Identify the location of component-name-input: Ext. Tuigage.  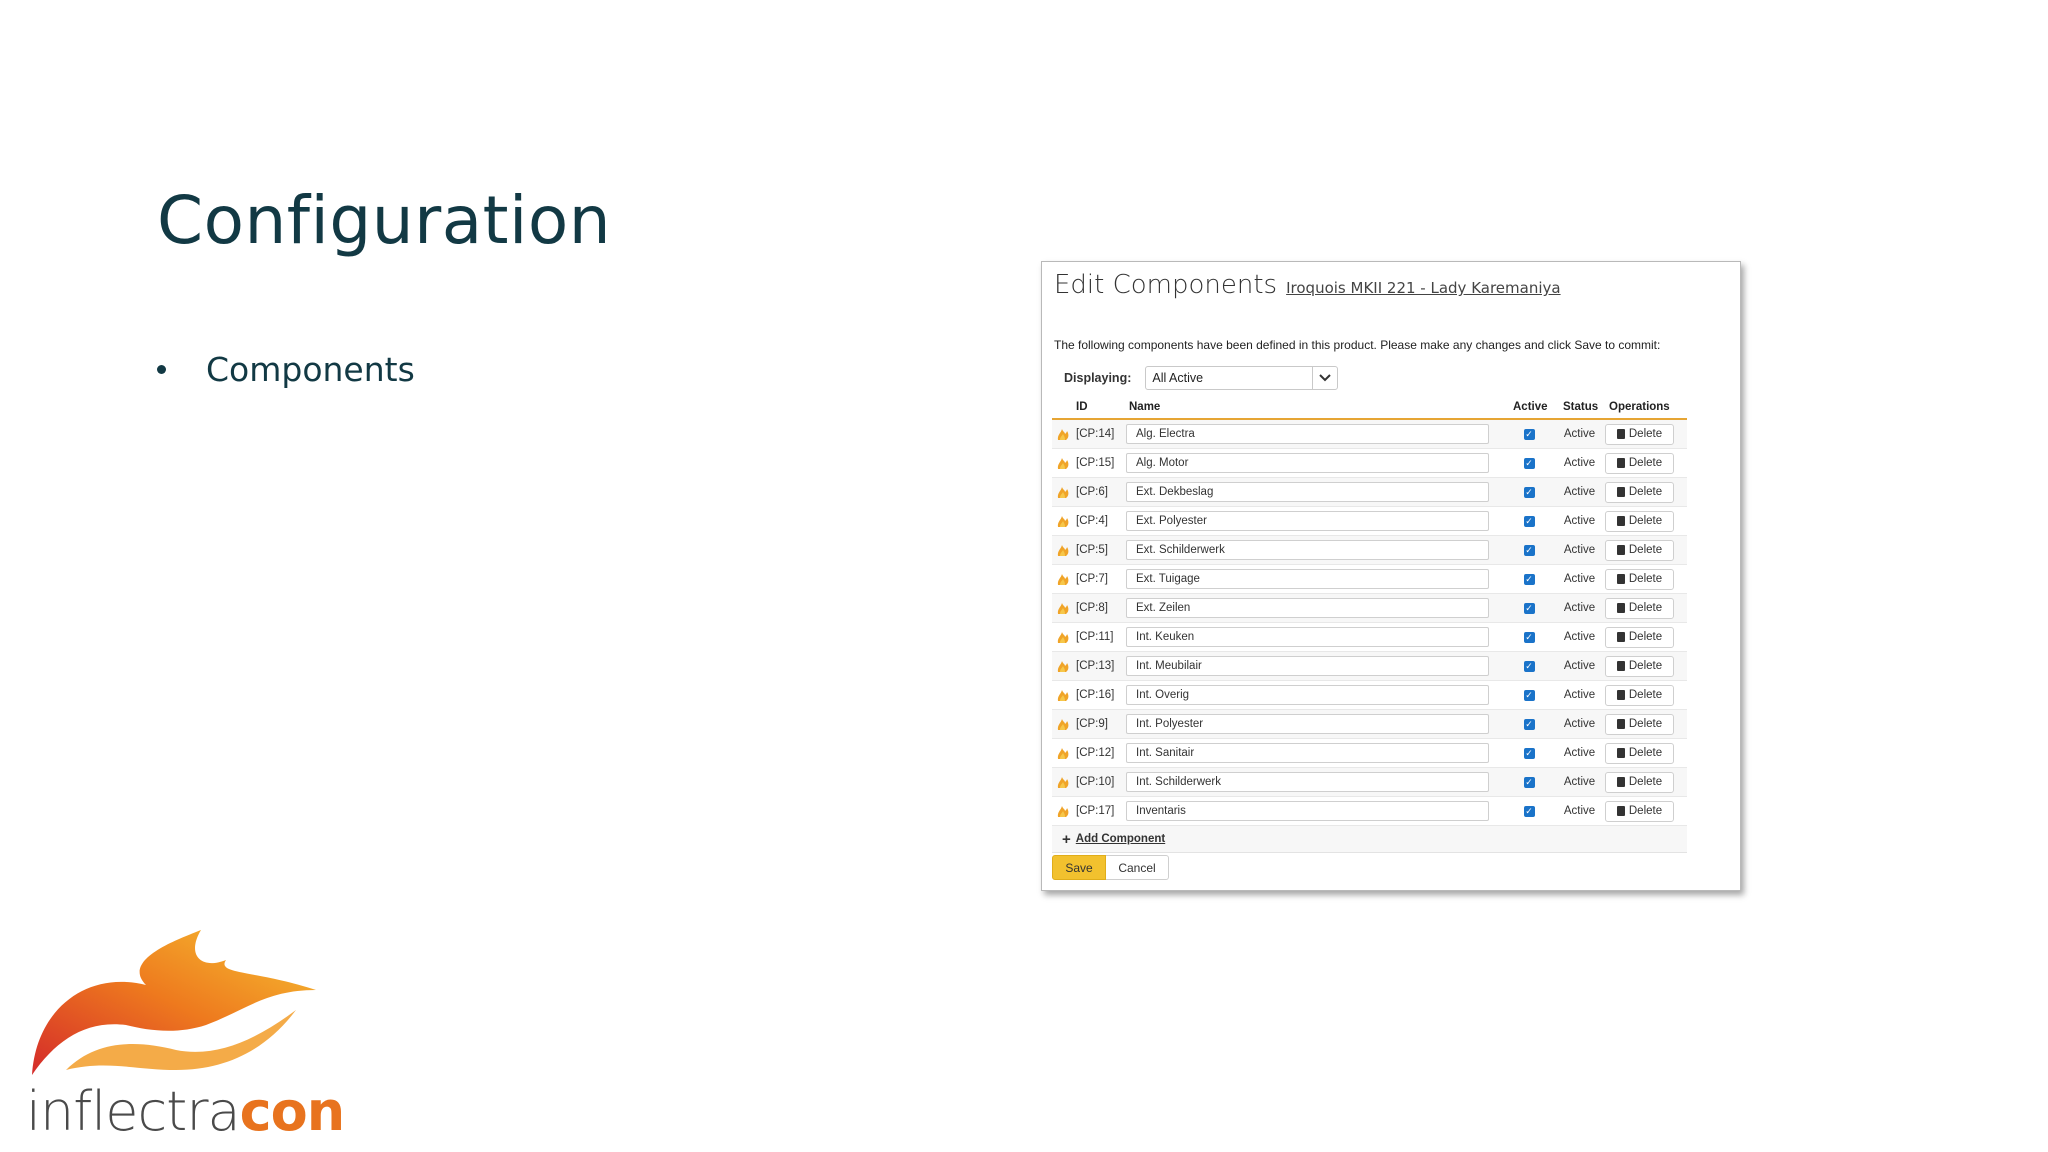
(1307, 579).